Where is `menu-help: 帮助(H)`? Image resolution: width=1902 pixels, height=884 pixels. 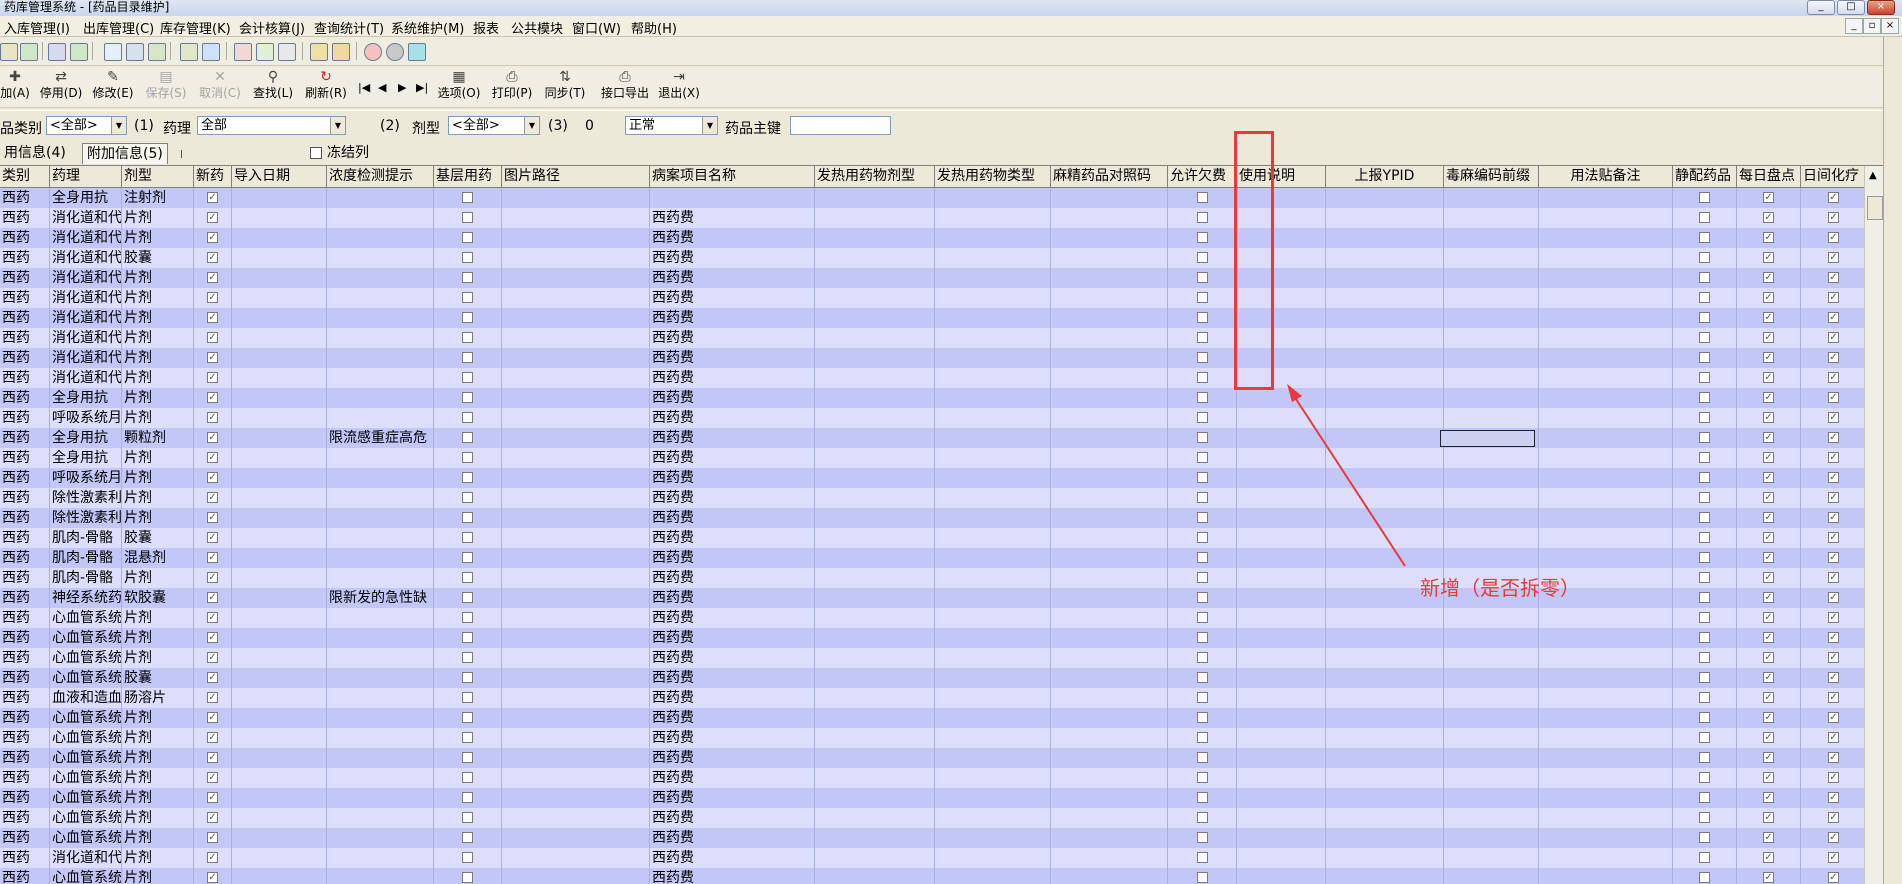 menu-help: 帮助(H) is located at coordinates (654, 27).